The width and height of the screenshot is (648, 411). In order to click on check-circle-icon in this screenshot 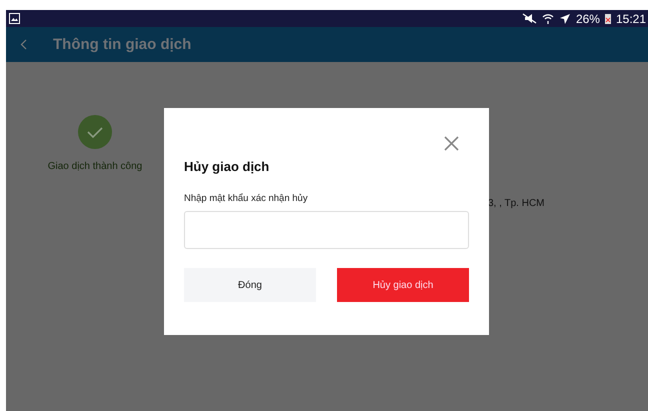, I will do `click(95, 132)`.